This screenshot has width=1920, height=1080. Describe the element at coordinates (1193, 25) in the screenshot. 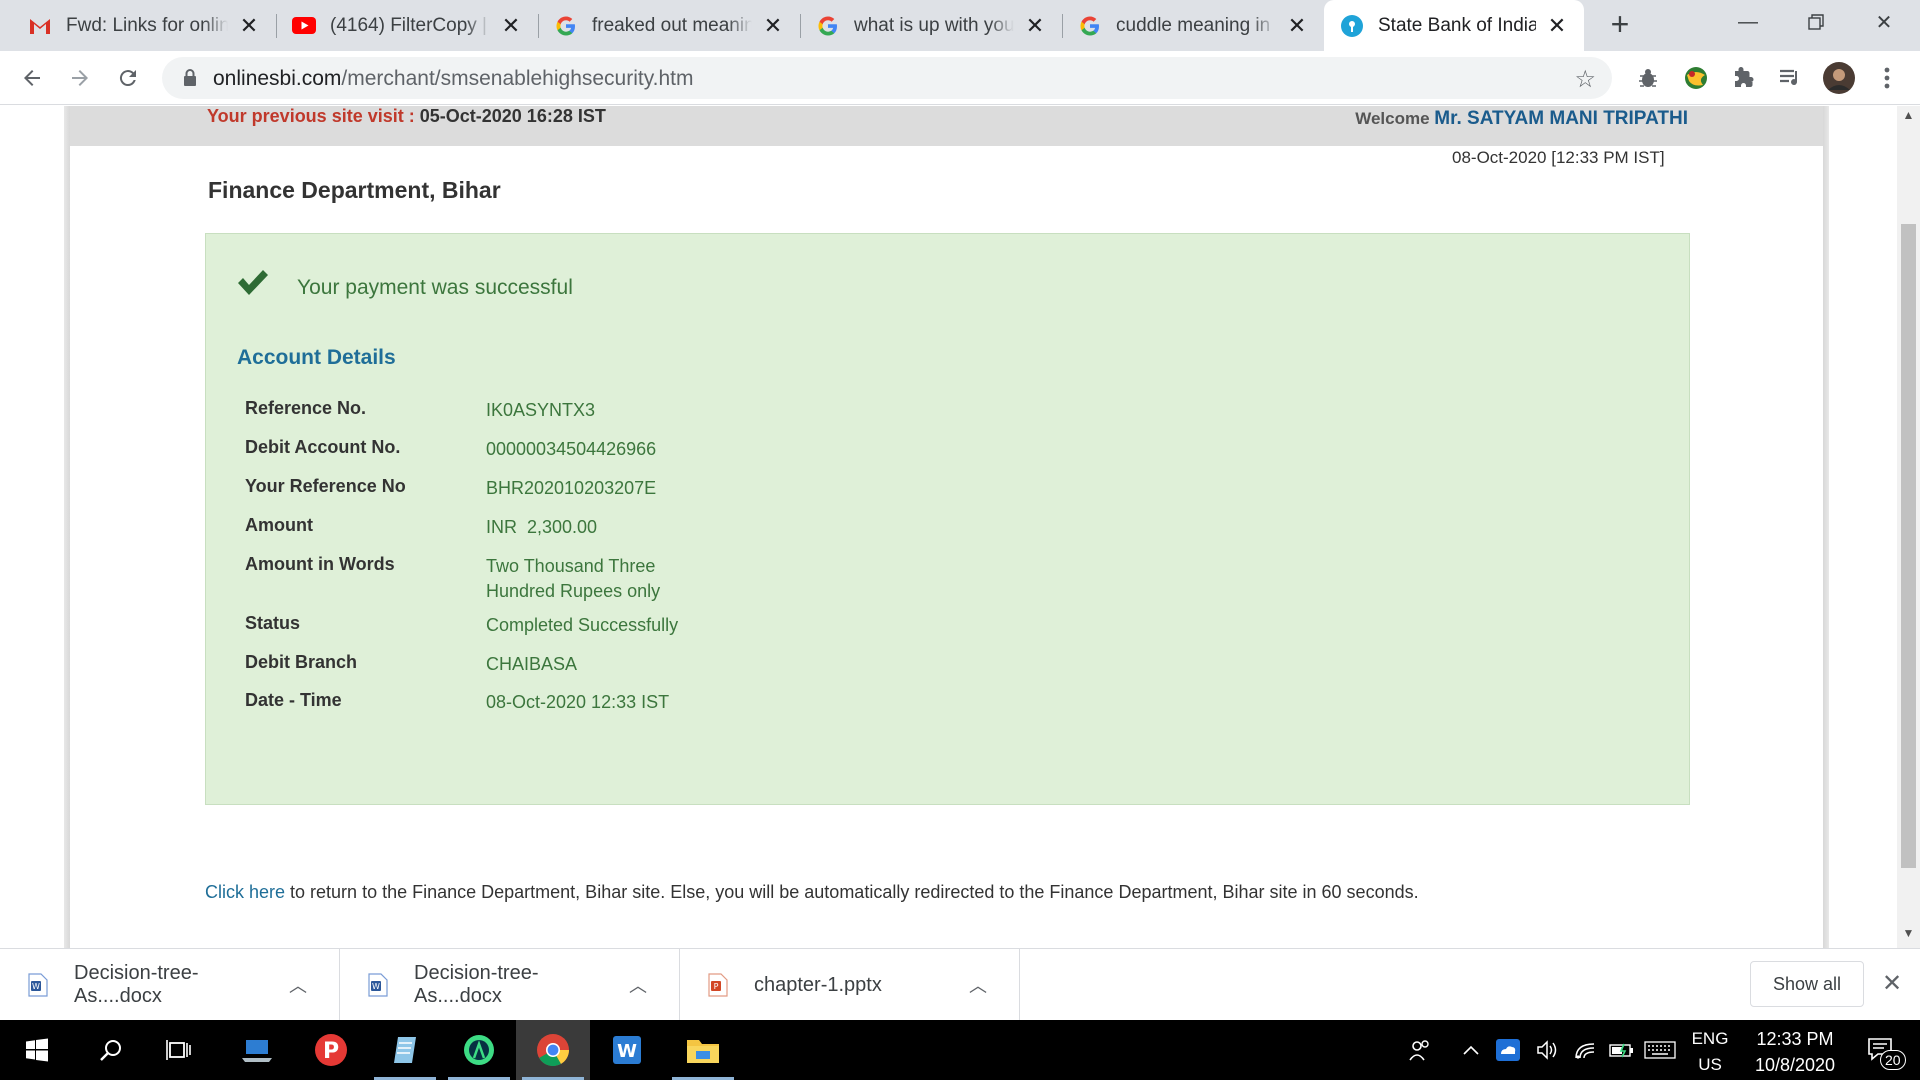

I see `tab-google-cuddle: cuddle meaning in h ✕` at that location.